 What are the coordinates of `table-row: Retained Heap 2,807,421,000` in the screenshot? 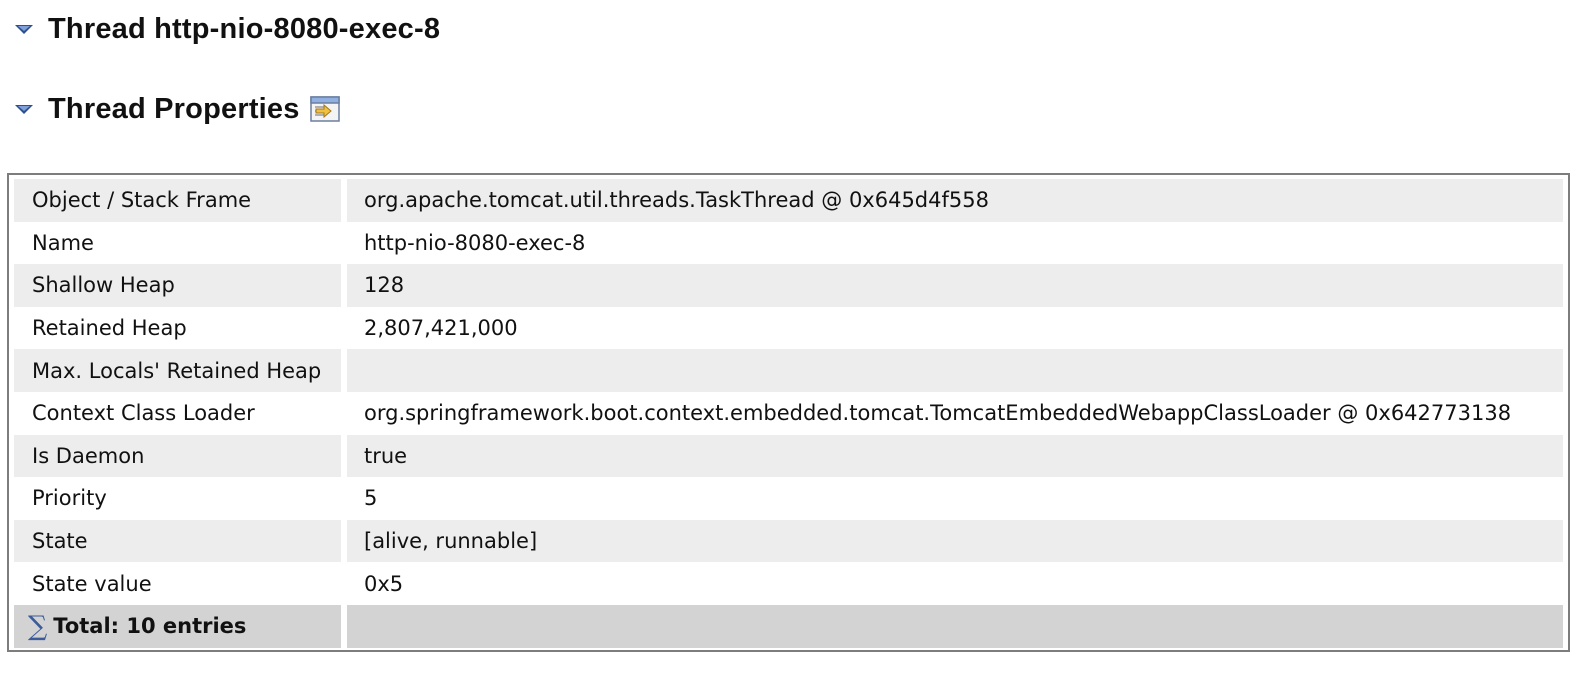 It's located at (788, 328).